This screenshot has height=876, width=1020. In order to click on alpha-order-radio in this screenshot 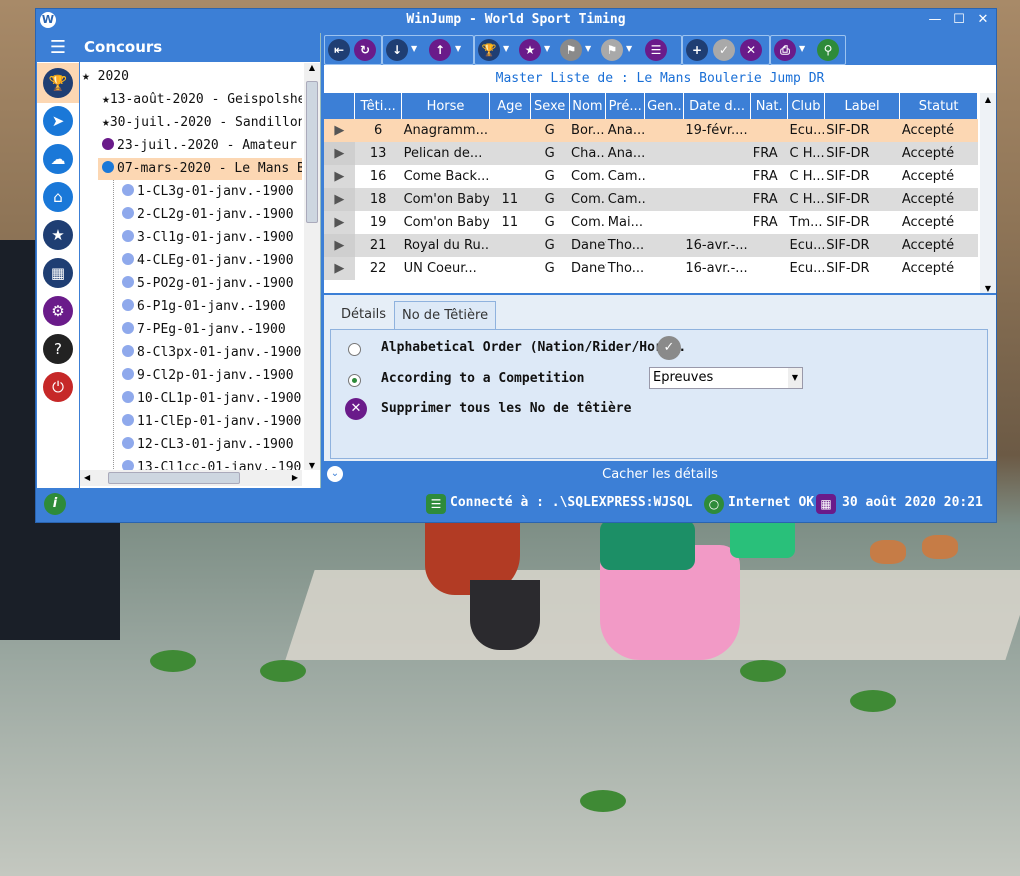, I will do `click(354, 349)`.